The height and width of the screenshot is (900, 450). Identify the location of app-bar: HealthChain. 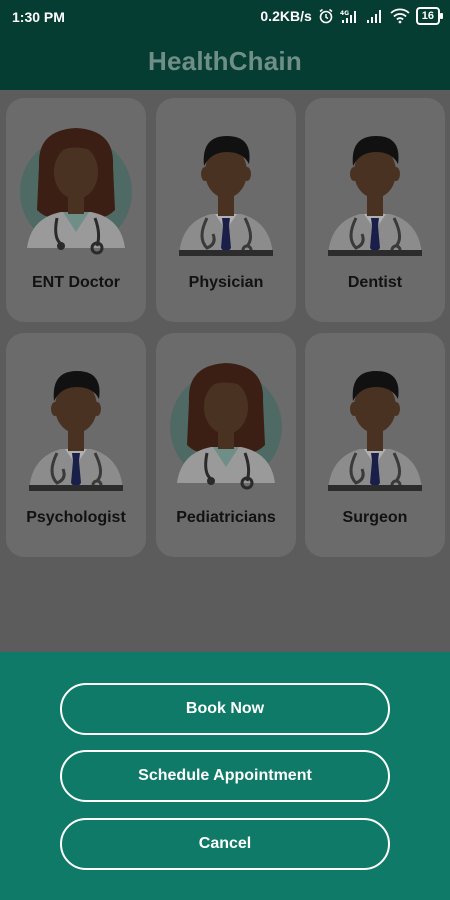
(225, 62).